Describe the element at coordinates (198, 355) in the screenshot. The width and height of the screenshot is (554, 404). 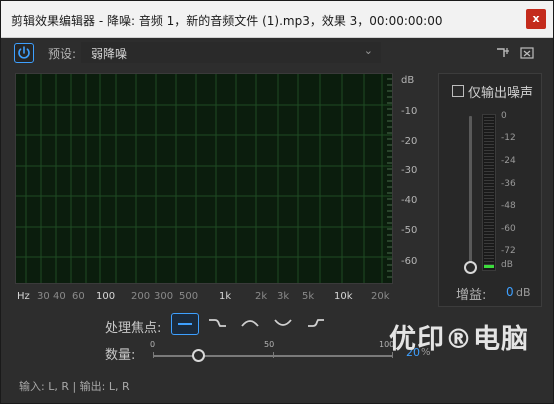
I see `amount-slider-handle` at that location.